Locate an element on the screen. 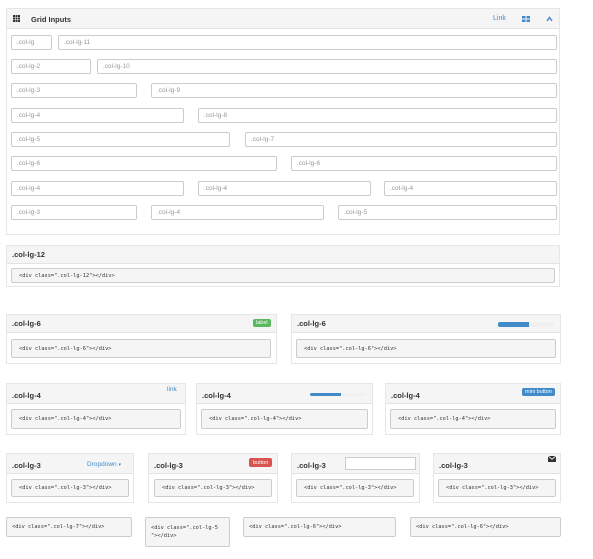 The height and width of the screenshot is (559, 593). dropdown-label: Dropdown is located at coordinates (102, 464).